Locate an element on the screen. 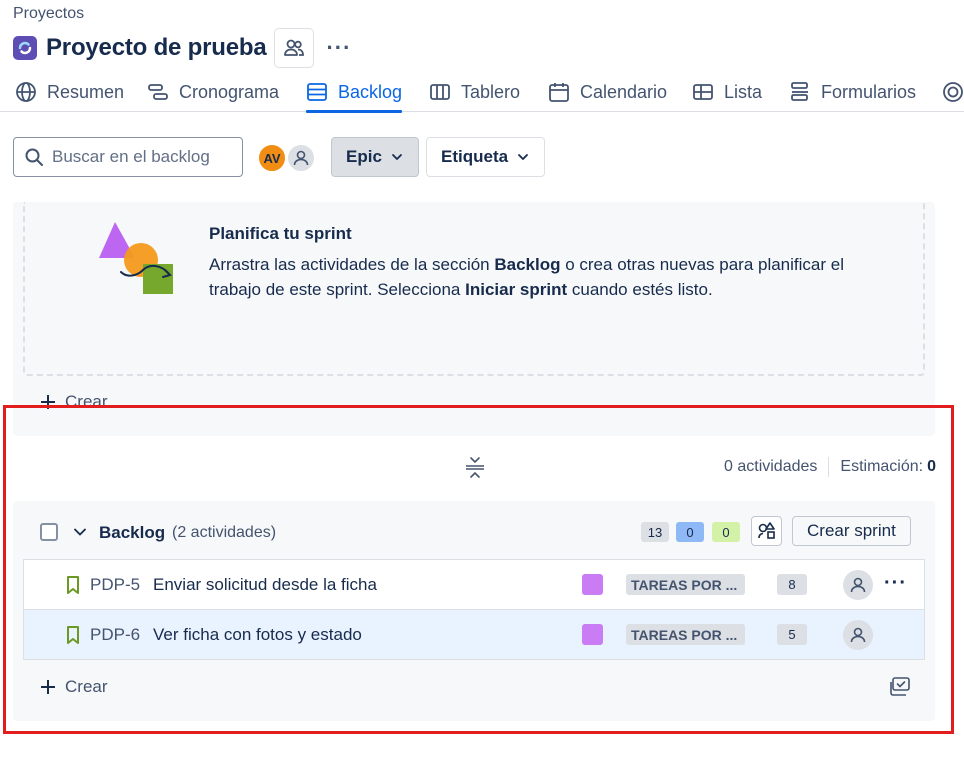 The image size is (964, 758). sprint-activities-count: 0 actividades is located at coordinates (771, 466).